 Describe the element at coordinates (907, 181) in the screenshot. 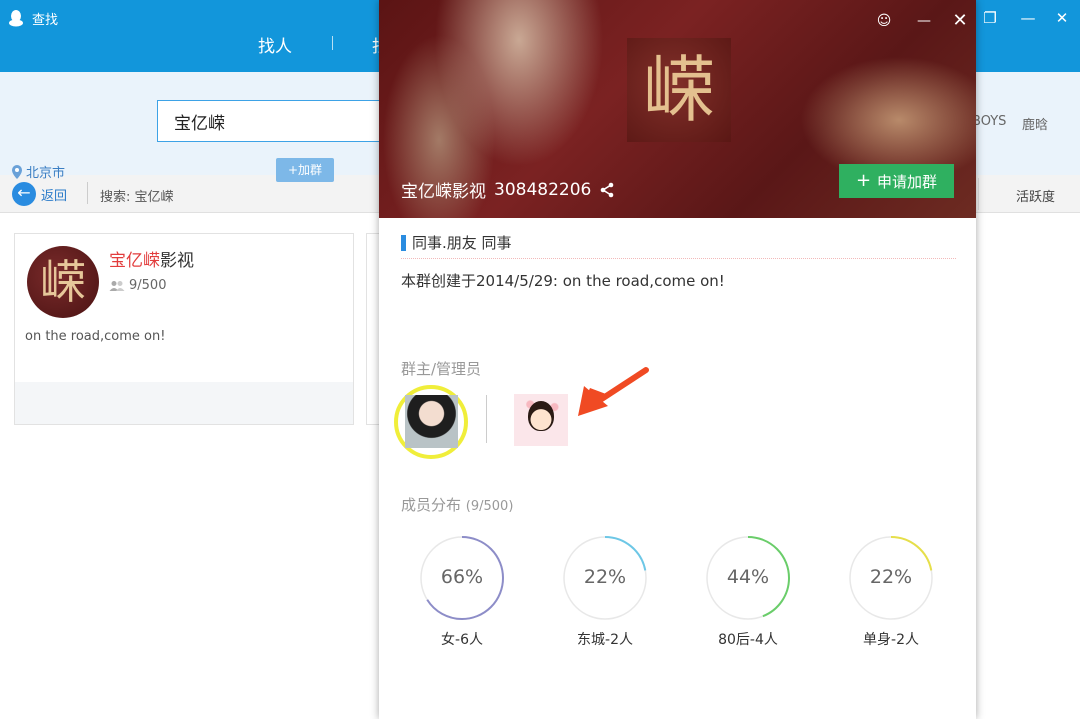

I see `apply-join-label: 申请加群` at that location.